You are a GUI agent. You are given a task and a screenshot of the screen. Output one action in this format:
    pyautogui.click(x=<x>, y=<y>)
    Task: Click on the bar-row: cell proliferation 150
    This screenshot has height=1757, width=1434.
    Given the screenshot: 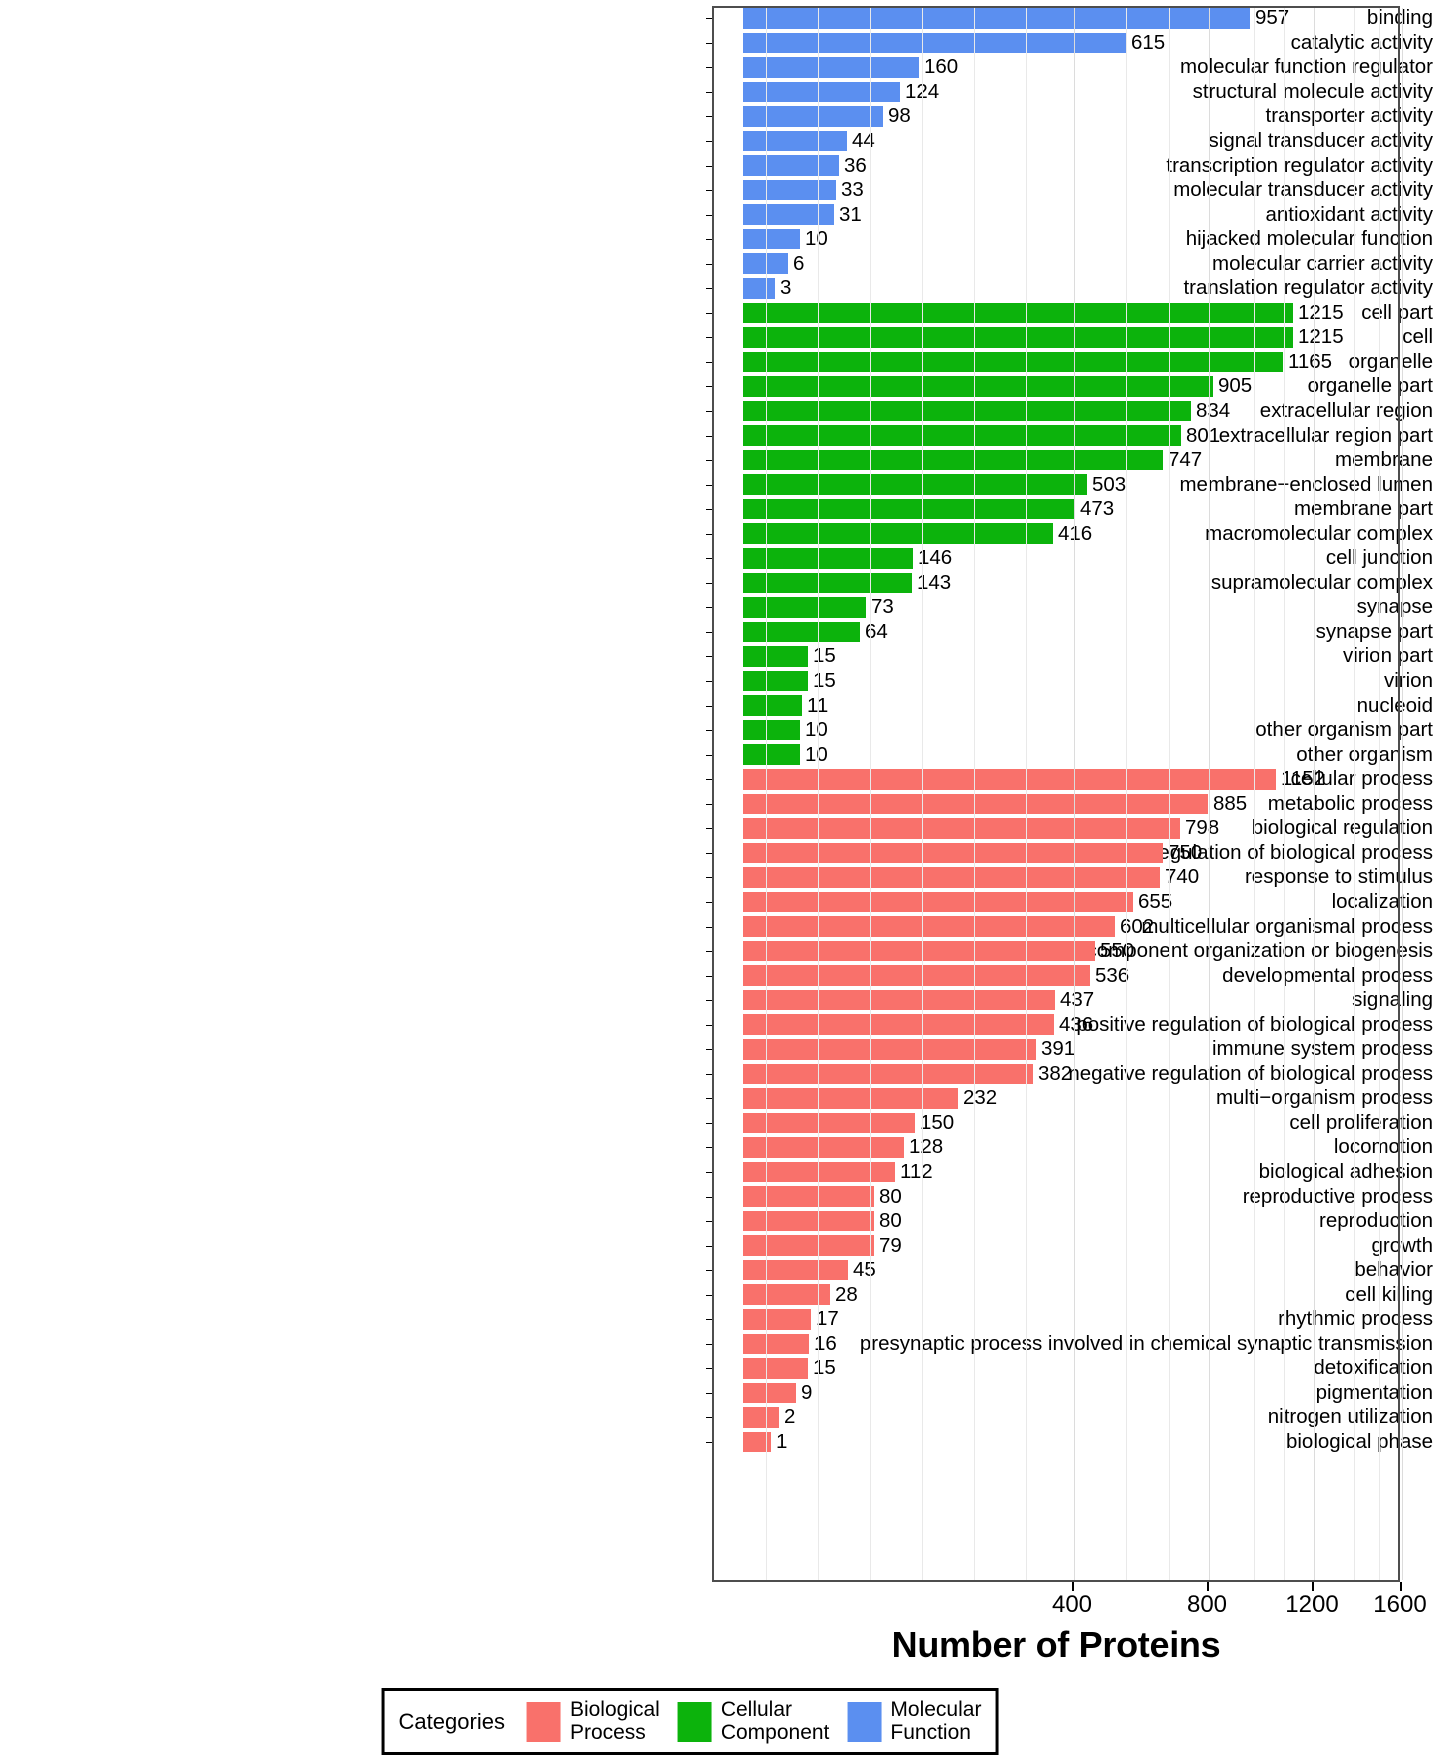 What is the action you would take?
    pyautogui.click(x=717, y=1123)
    